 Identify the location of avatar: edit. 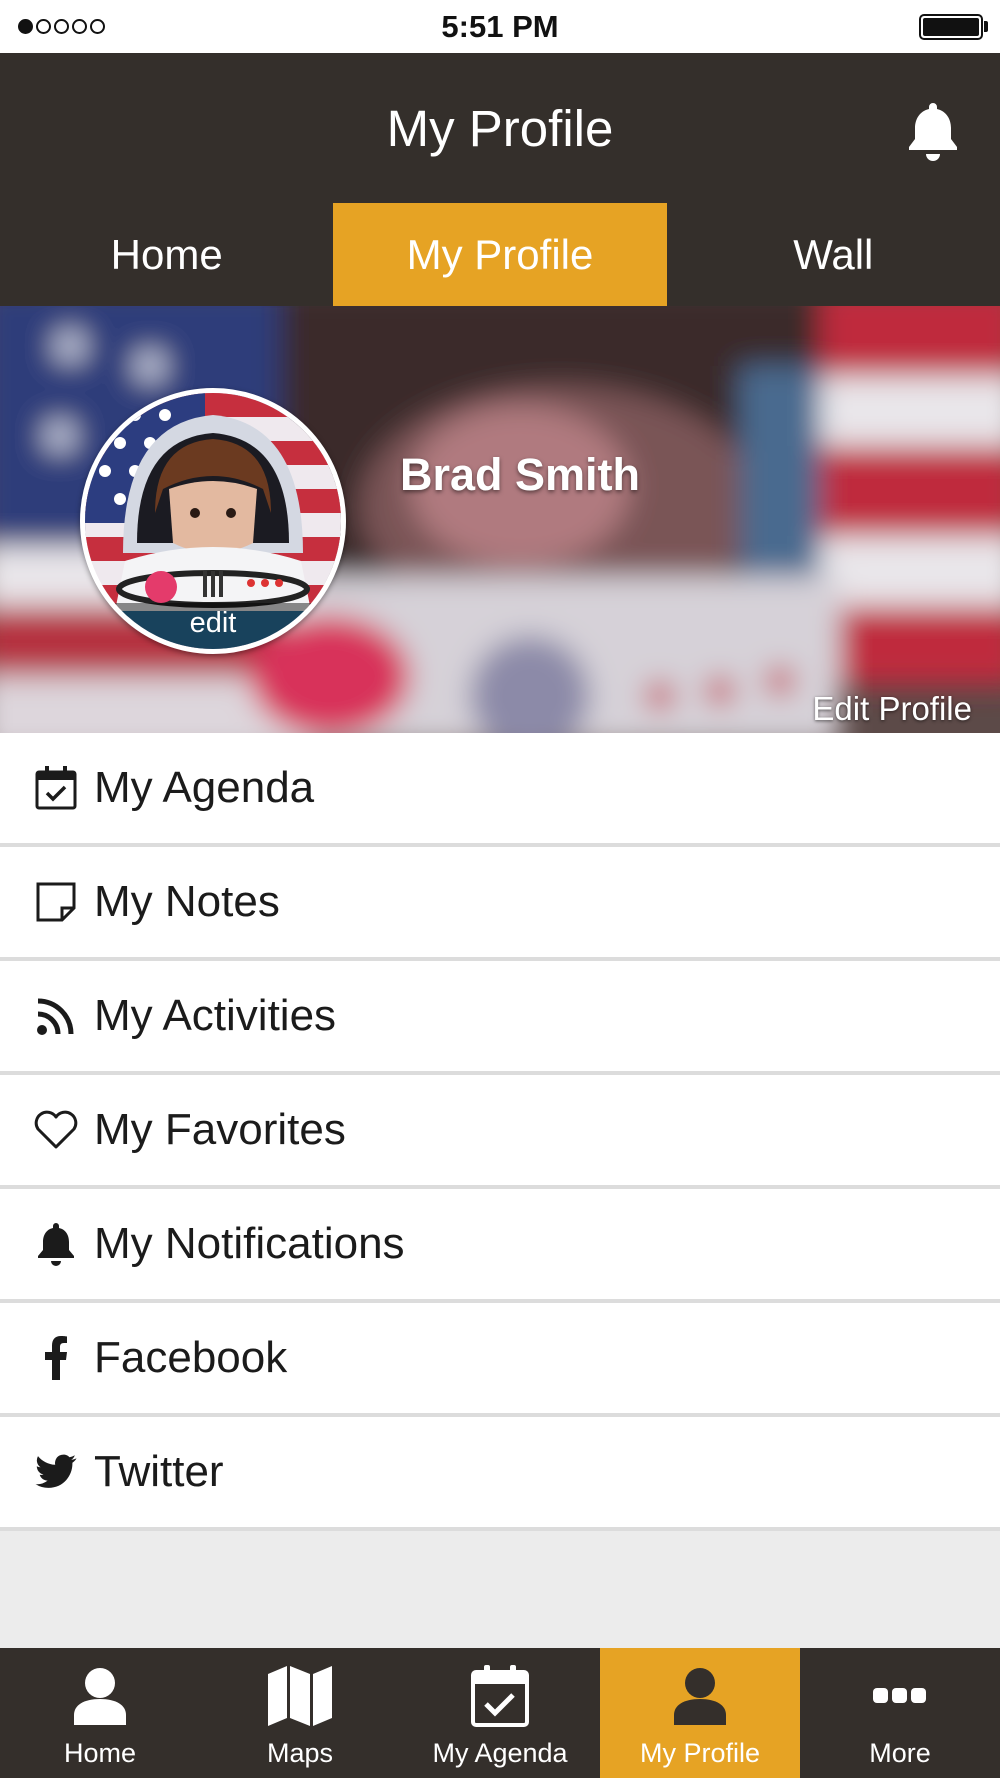
(213, 521).